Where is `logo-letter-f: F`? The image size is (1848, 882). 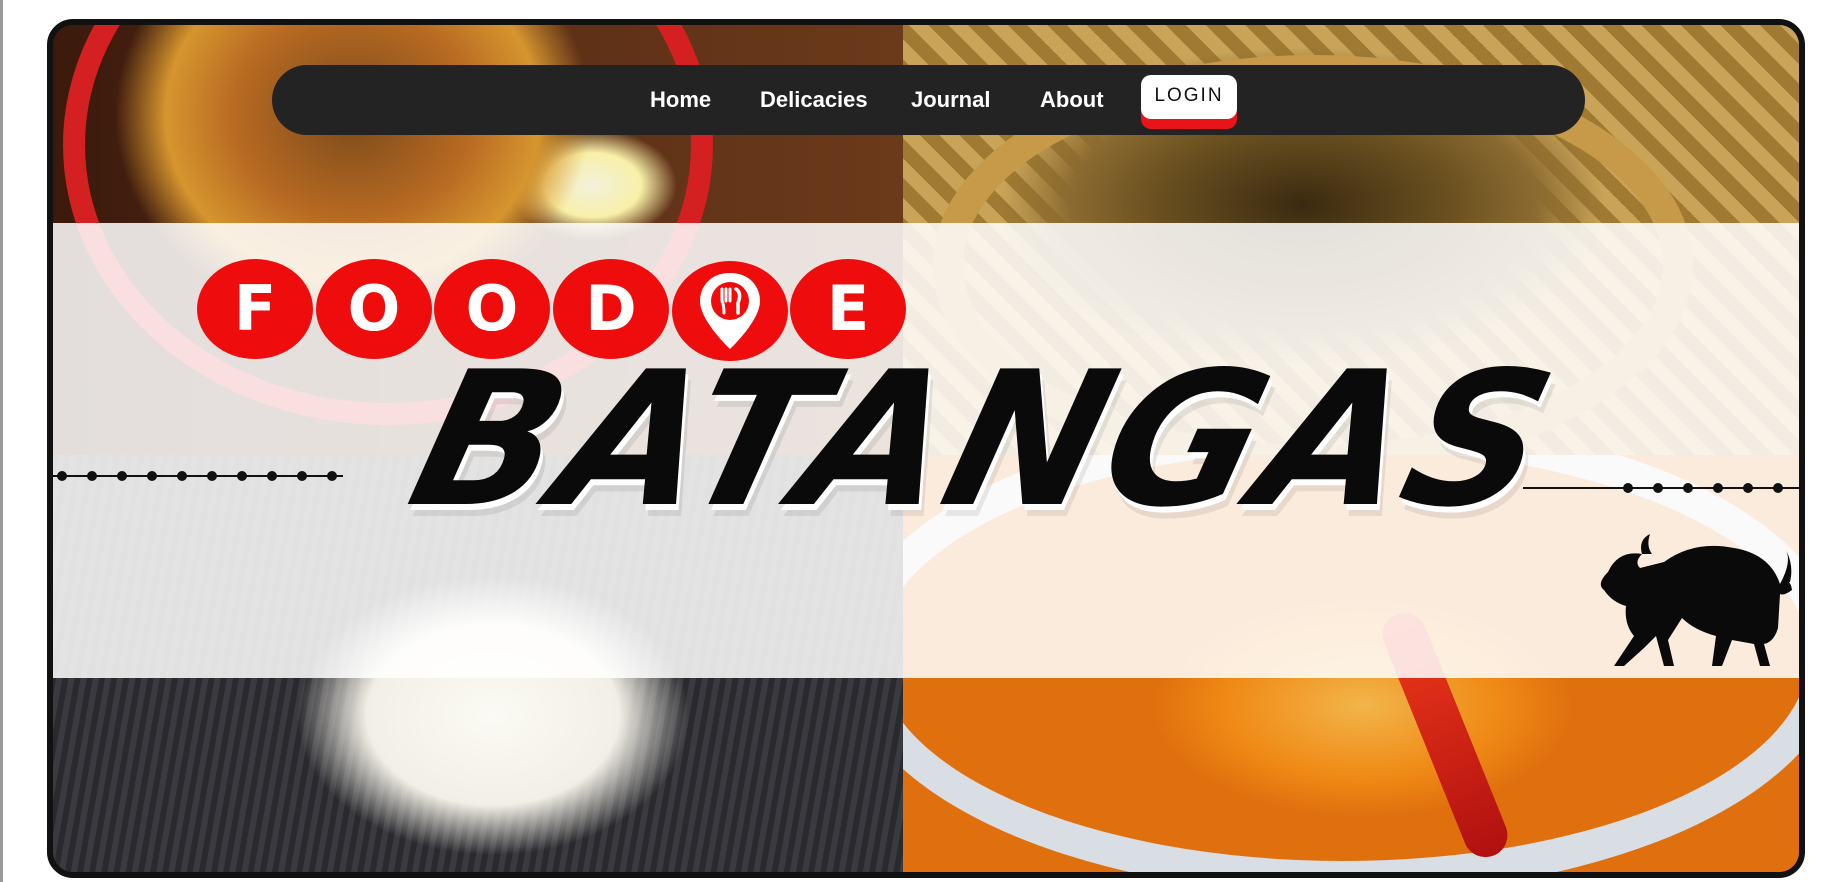 logo-letter-f: F is located at coordinates (255, 309).